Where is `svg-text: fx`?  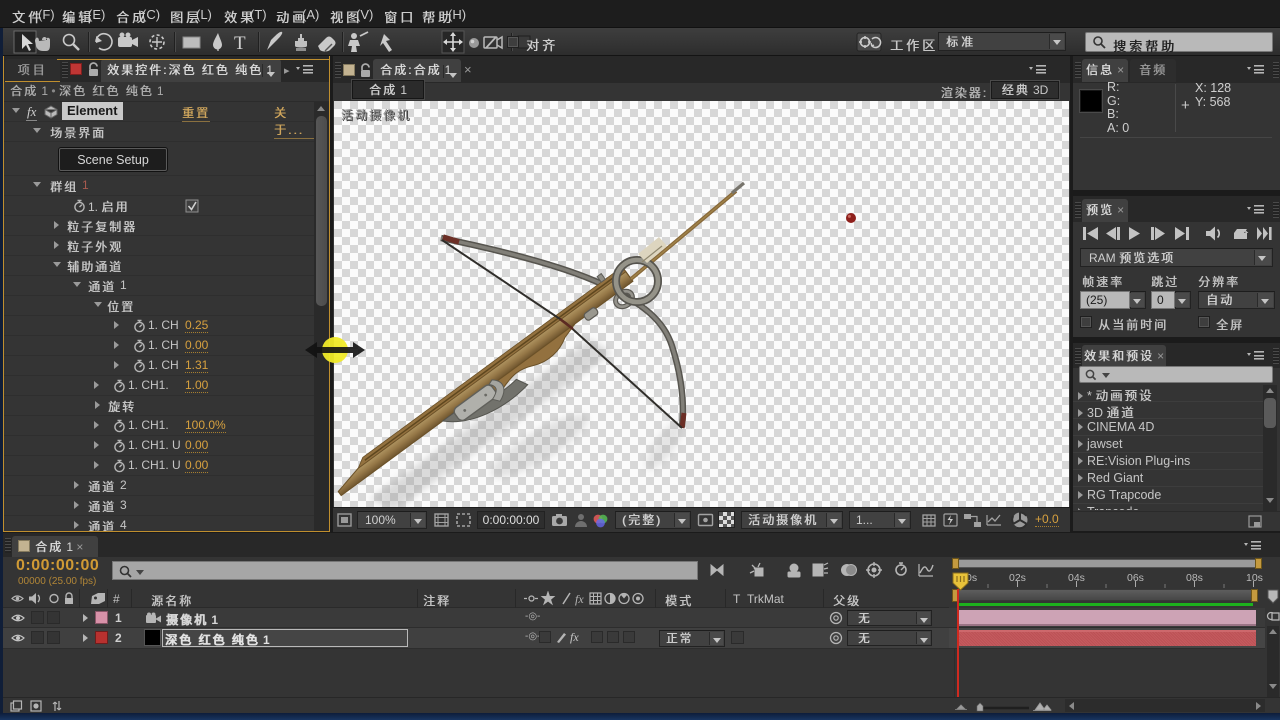
svg-text: fx is located at coordinates (579, 599).